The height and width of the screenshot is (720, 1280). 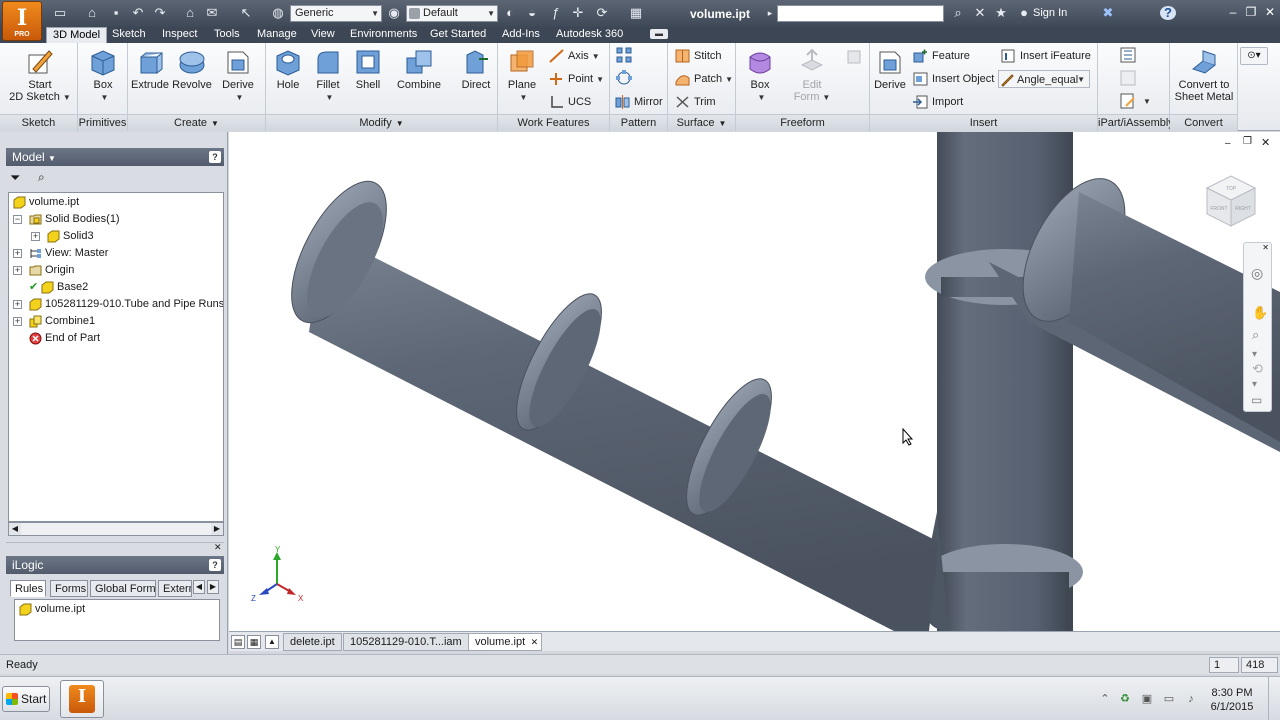 What do you see at coordinates (521, 35) in the screenshot?
I see `tab-add-ins: Add-Ins` at bounding box center [521, 35].